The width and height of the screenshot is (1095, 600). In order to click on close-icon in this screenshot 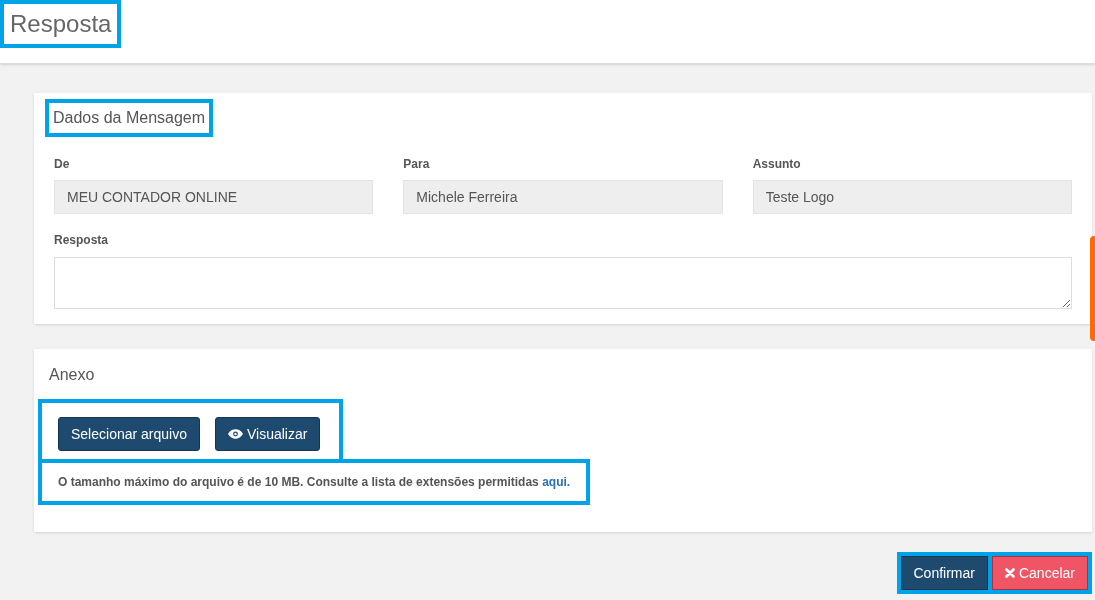, I will do `click(1009, 573)`.